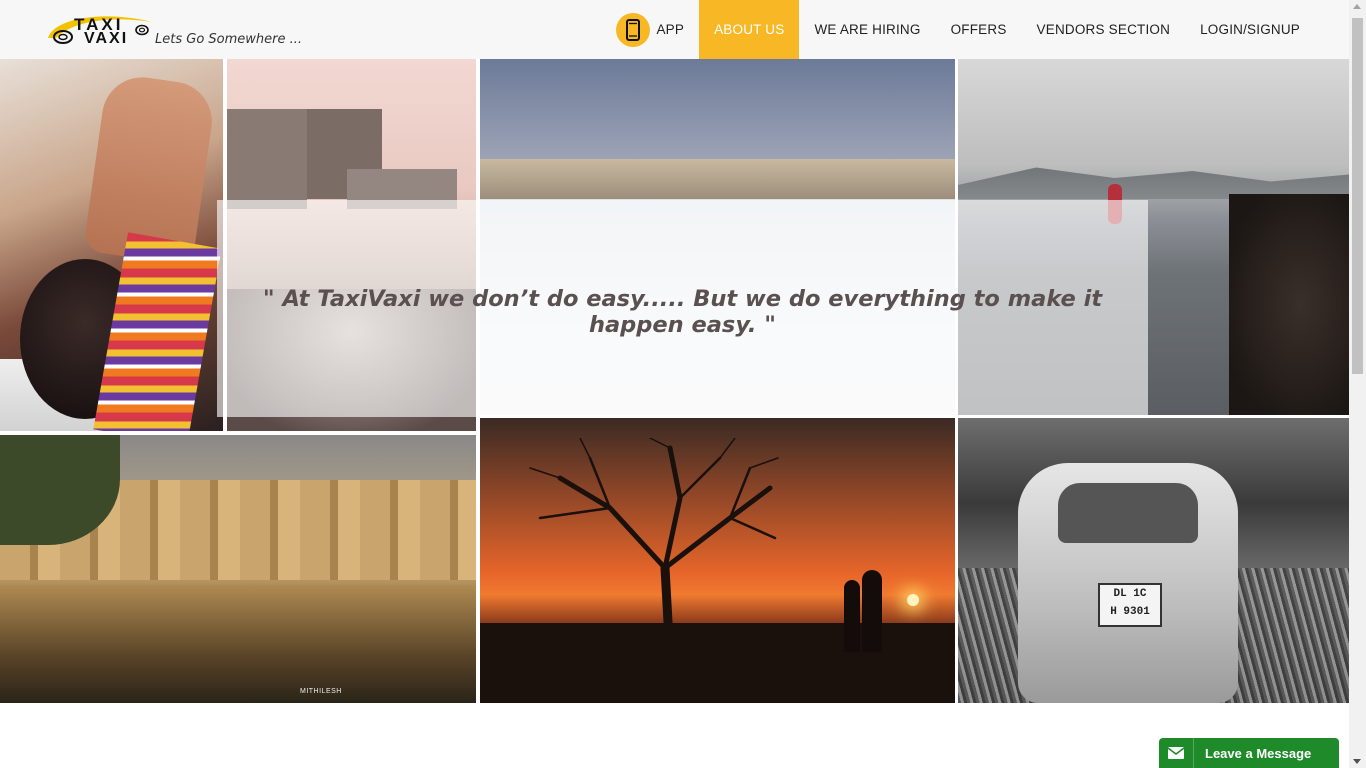 The height and width of the screenshot is (768, 1366). What do you see at coordinates (1104, 29) in the screenshot?
I see `nav-item-vendors-section: VENDORS SECTION` at bounding box center [1104, 29].